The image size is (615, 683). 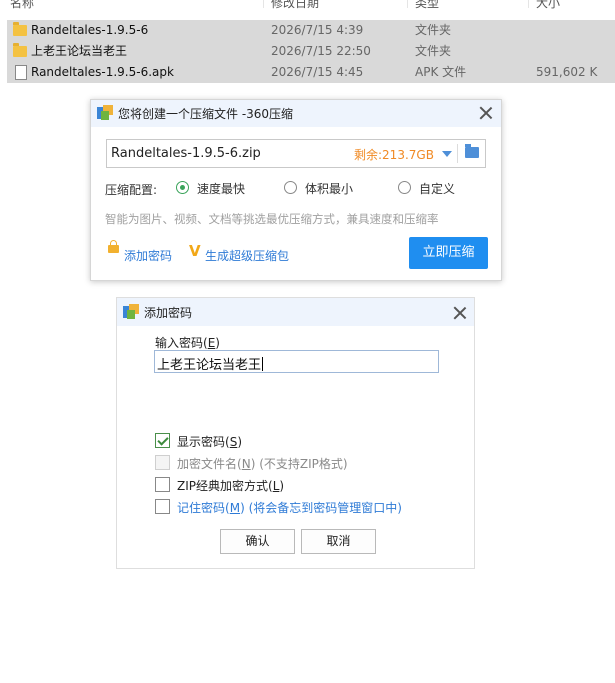 I want to click on divider, so click(x=457, y=153).